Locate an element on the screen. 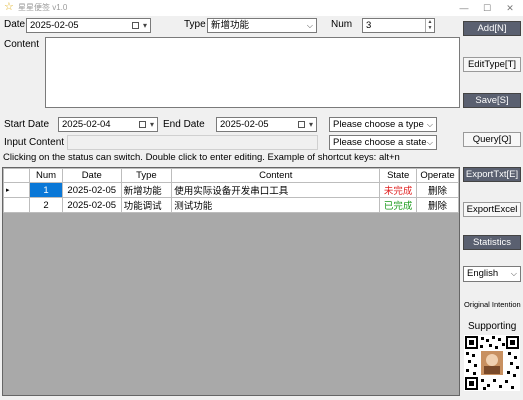 The height and width of the screenshot is (400, 523). type-select: 新增功能 ⌵ is located at coordinates (262, 25).